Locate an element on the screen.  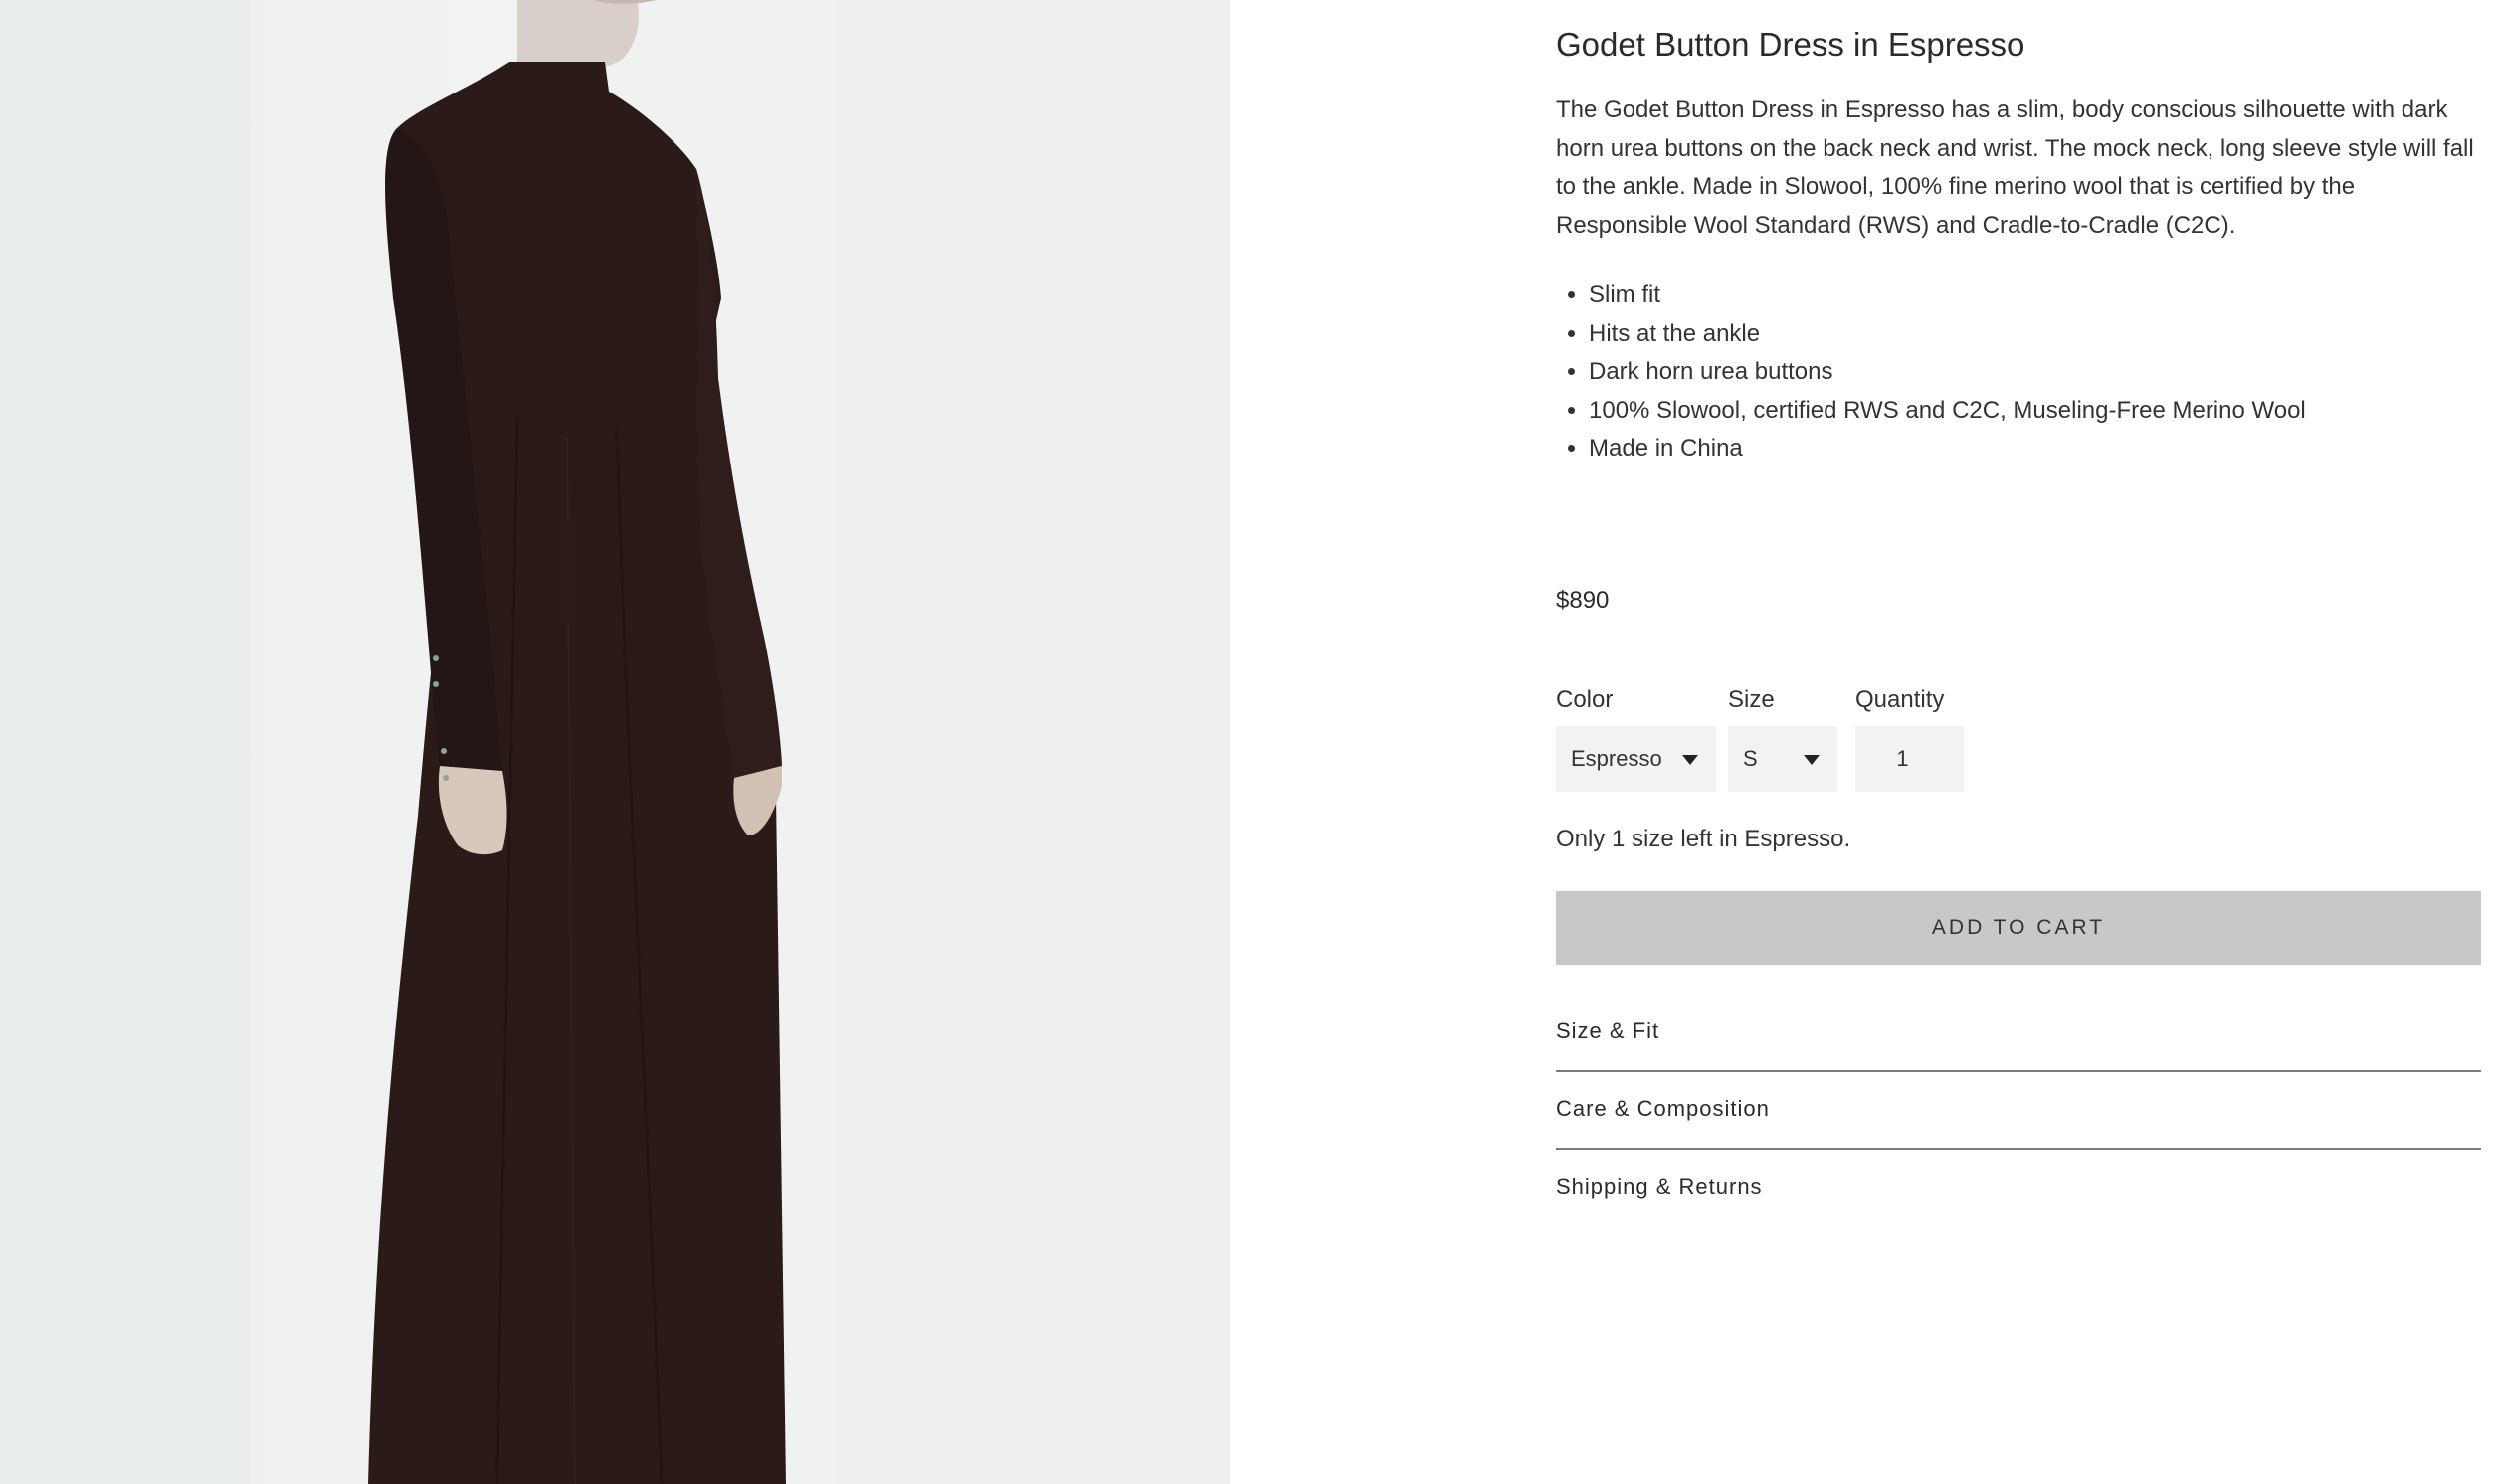
quantity-input is located at coordinates (1909, 759).